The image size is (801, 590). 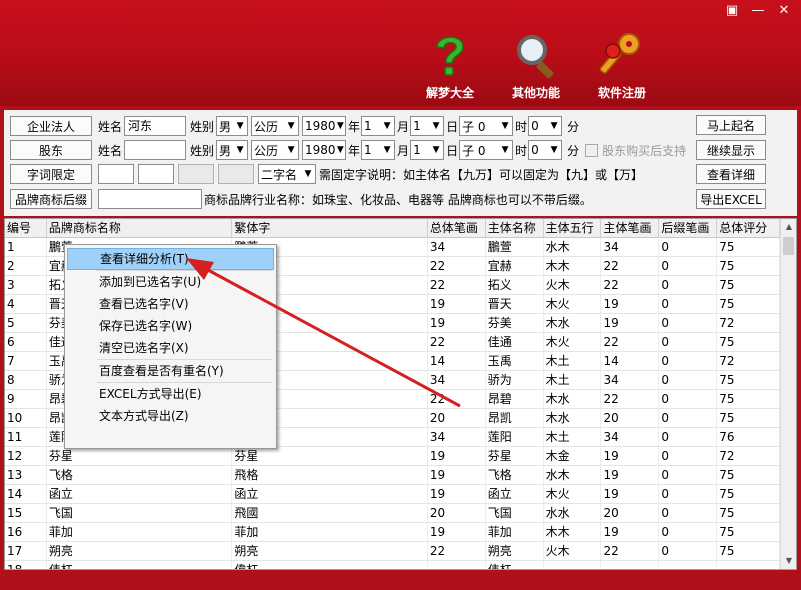 I want to click on menu-item: EXCEL方式导出(E), so click(x=170, y=394).